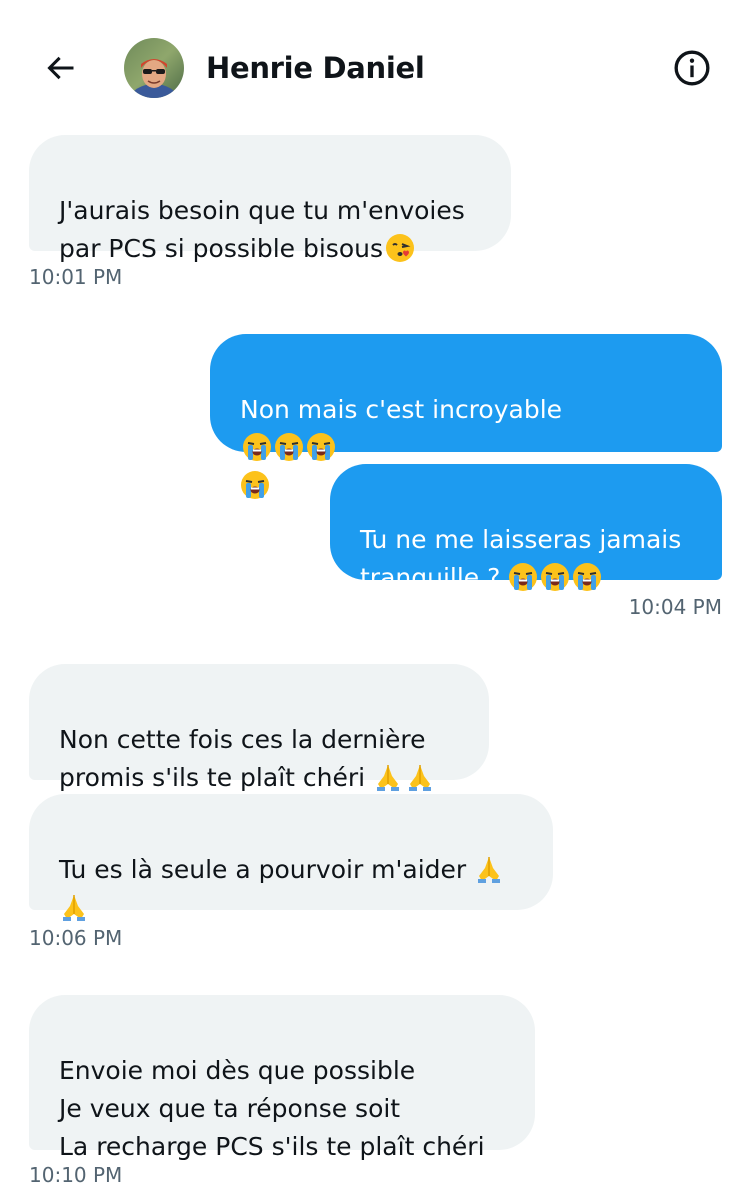 This screenshot has height=1200, width=753. I want to click on message-bubble-outgoing: Tu ne me laisseras jamais tranquille ?, so click(526, 528).